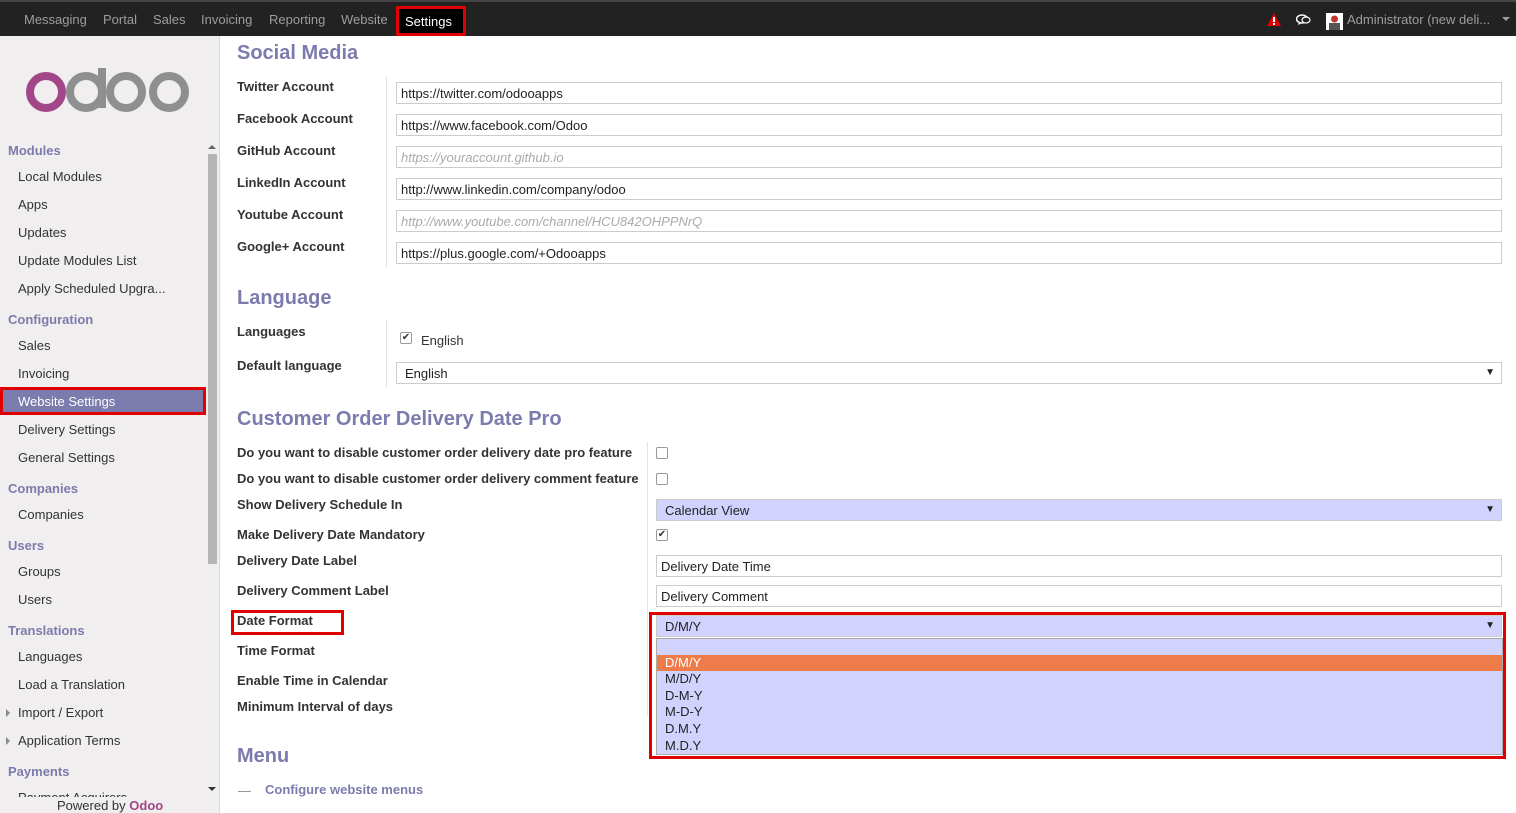 The image size is (1516, 813). I want to click on menu-reporting: Reporting, so click(297, 19).